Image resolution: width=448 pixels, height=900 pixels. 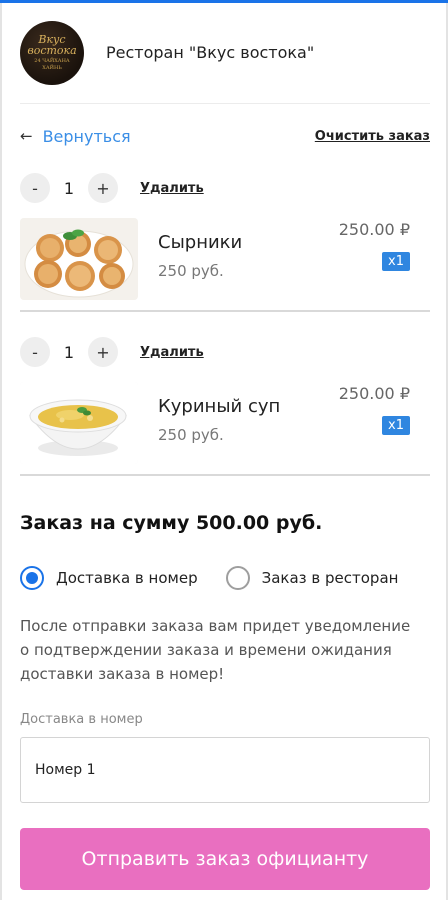 What do you see at coordinates (127, 578) in the screenshot?
I see `option-label: Доставка в номер` at bounding box center [127, 578].